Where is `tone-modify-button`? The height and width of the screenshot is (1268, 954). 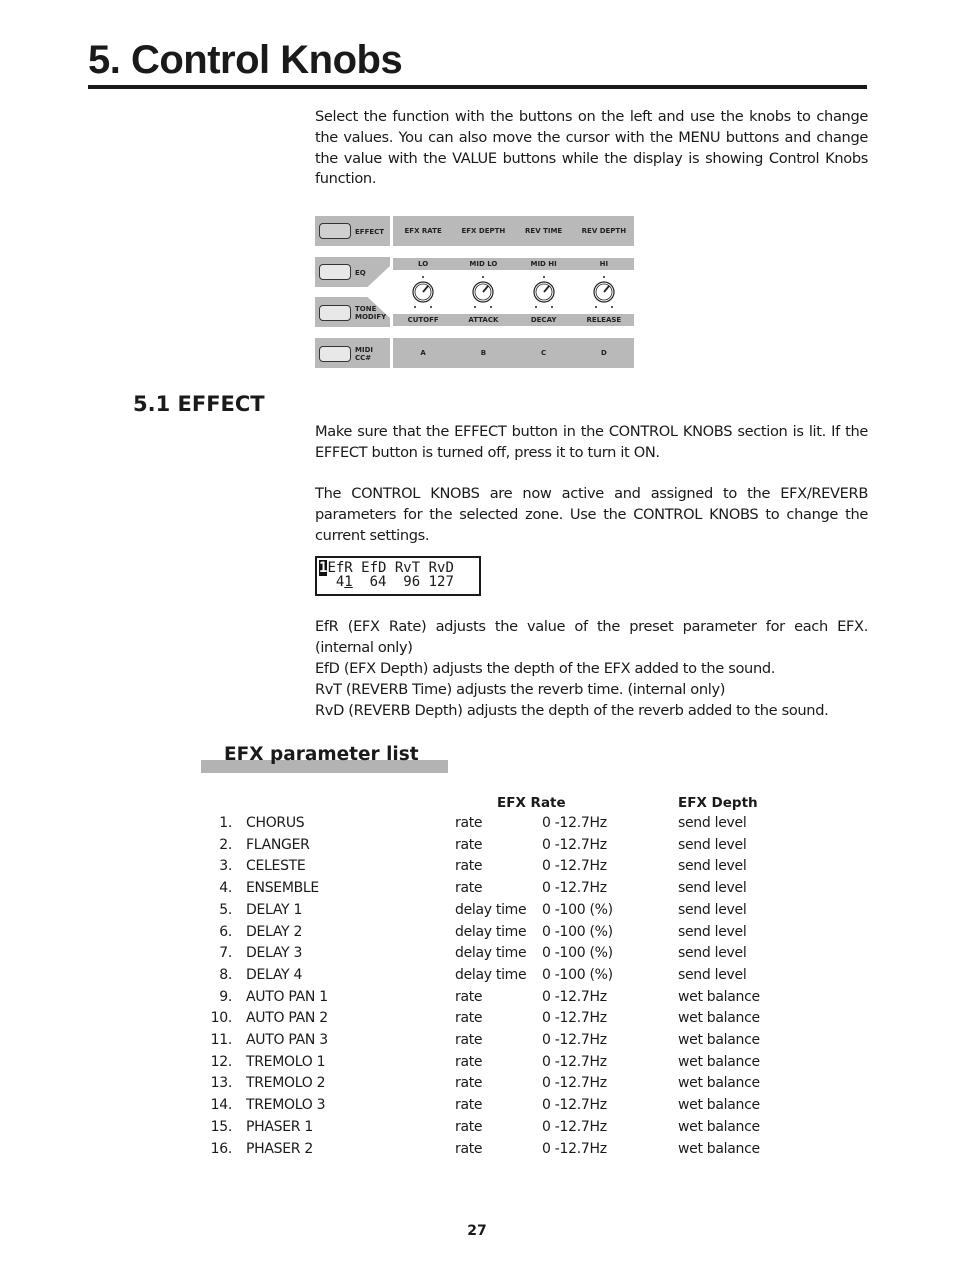
tone-modify-button is located at coordinates (335, 313).